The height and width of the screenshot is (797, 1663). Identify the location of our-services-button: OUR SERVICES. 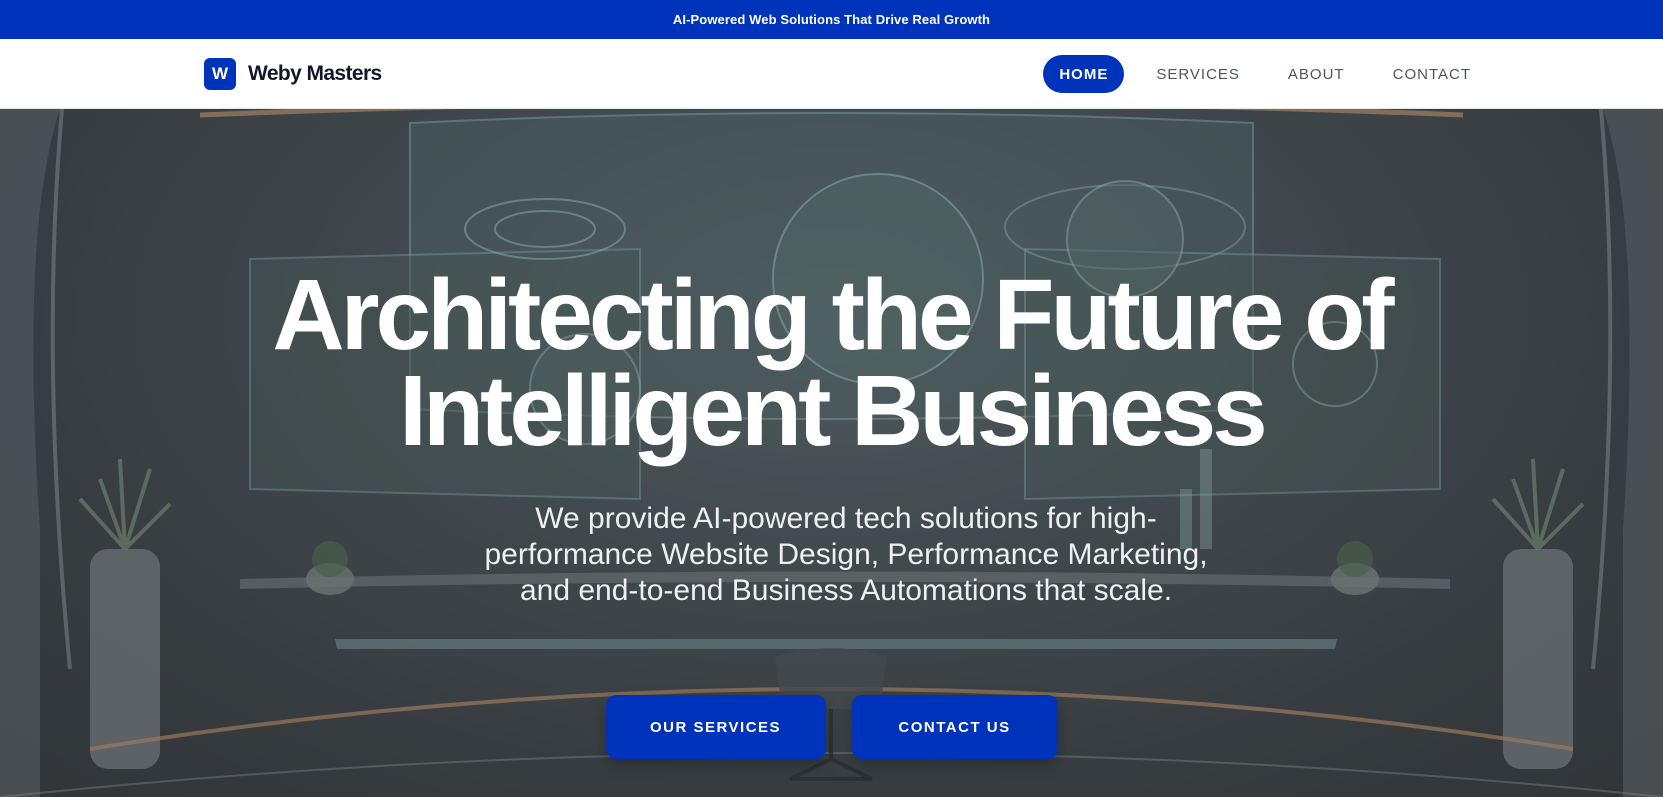
(715, 727).